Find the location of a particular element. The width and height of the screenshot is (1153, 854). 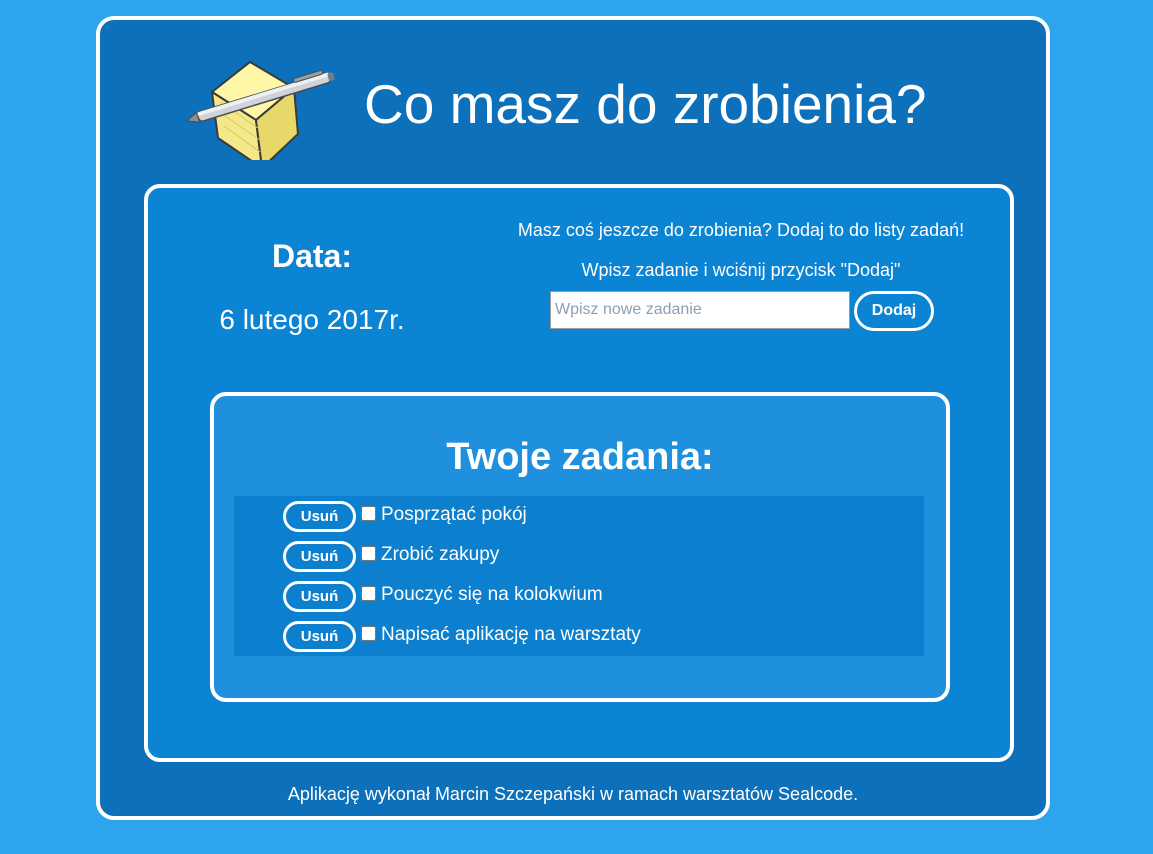

page-title: Co masz do zrobienia? is located at coordinates (645, 104).